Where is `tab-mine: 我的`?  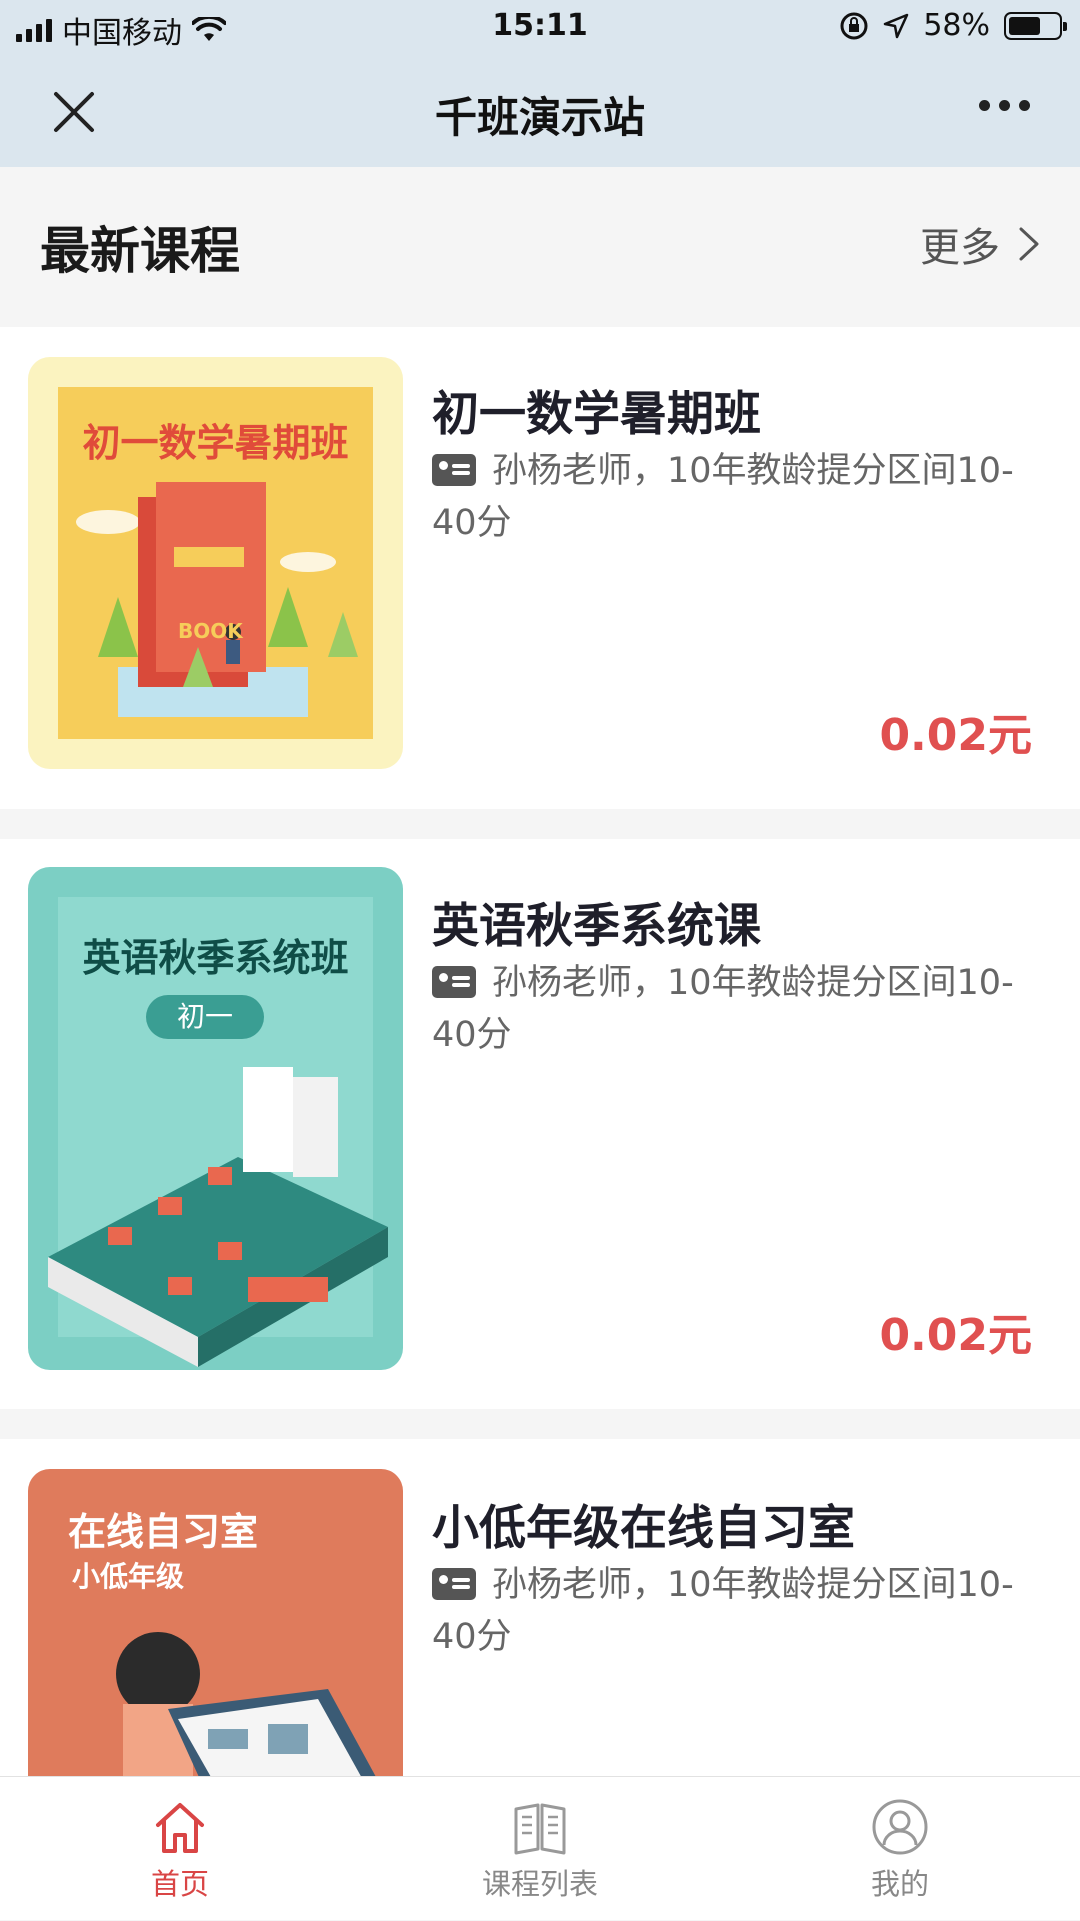 tab-mine: 我的 is located at coordinates (900, 1849).